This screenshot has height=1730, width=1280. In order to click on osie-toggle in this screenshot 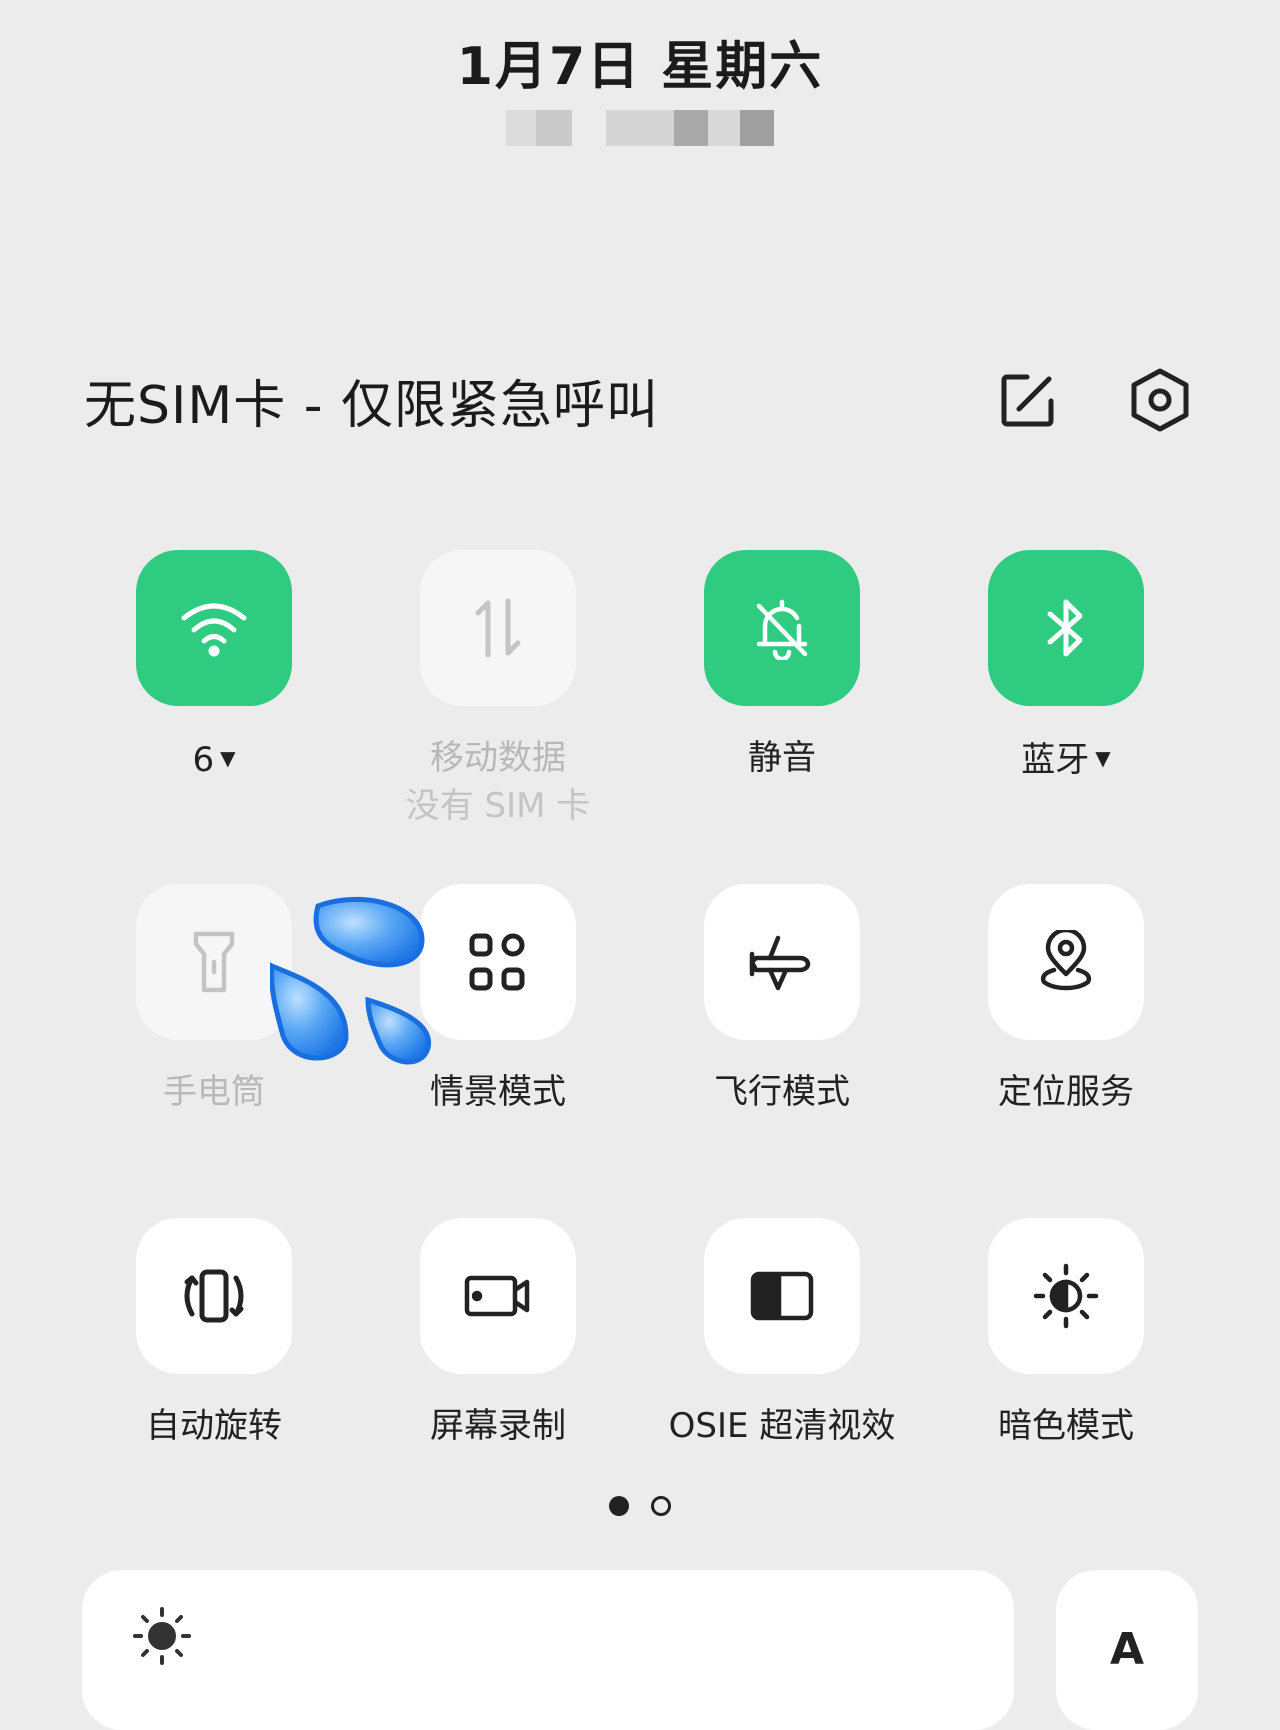, I will do `click(782, 1296)`.